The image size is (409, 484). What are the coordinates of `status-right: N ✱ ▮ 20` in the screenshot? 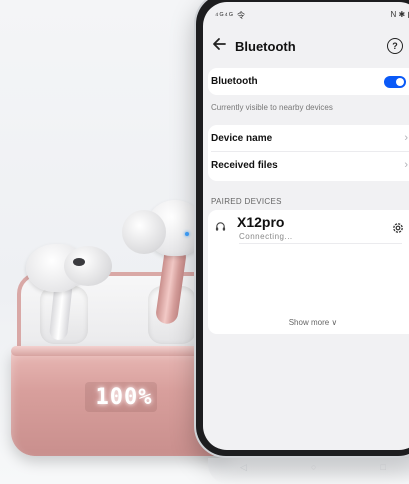 It's located at (400, 14).